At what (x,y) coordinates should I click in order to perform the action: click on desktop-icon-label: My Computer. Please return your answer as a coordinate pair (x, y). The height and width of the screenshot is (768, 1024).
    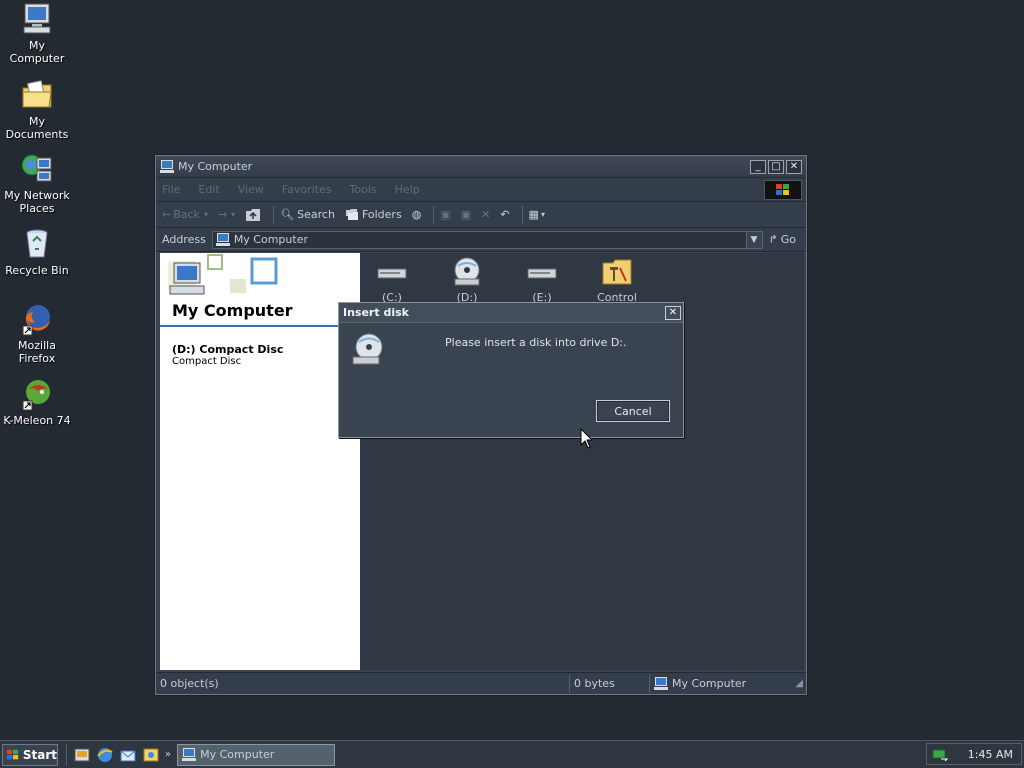
    Looking at the image, I should click on (37, 52).